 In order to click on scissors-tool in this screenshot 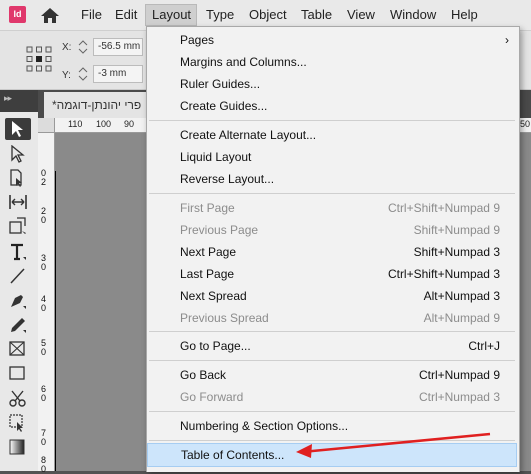, I will do `click(18, 399)`.